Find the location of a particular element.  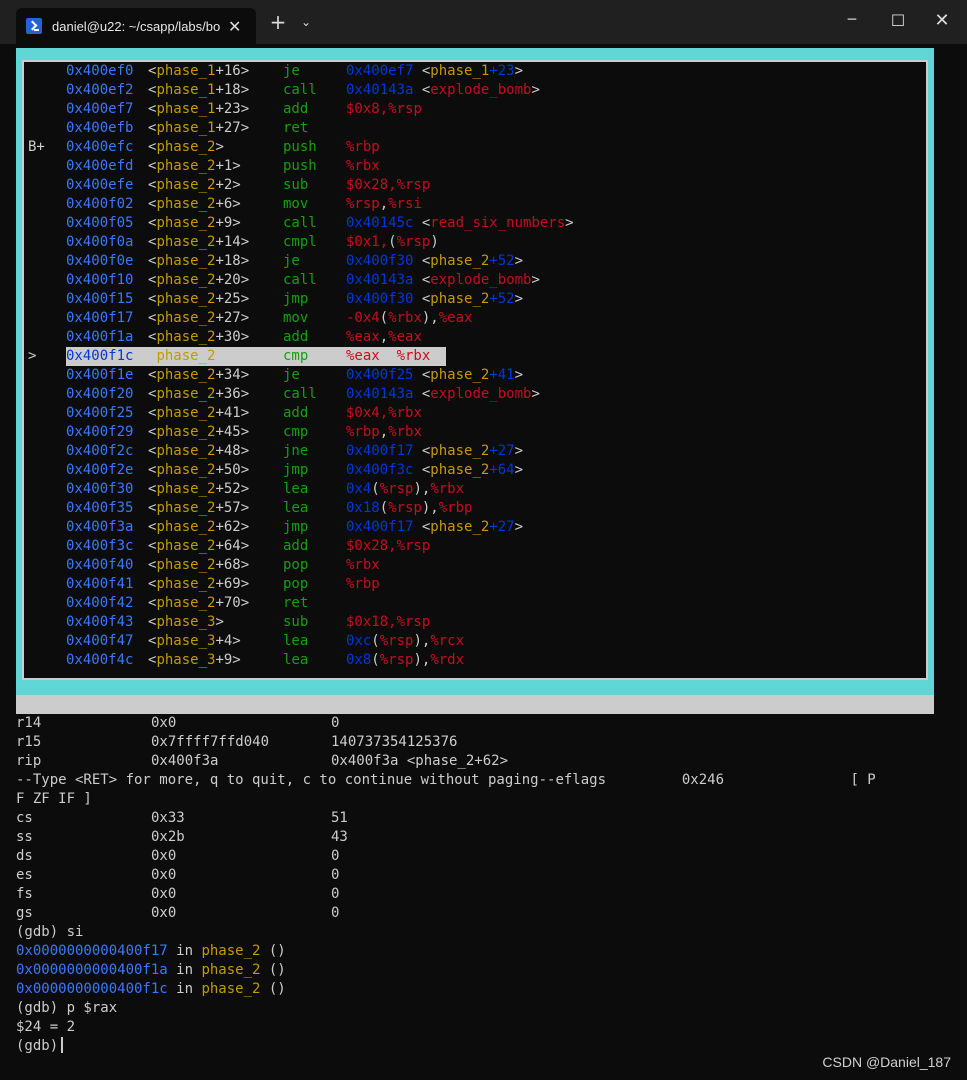

asm-operand-part: ( is located at coordinates (384, 318).